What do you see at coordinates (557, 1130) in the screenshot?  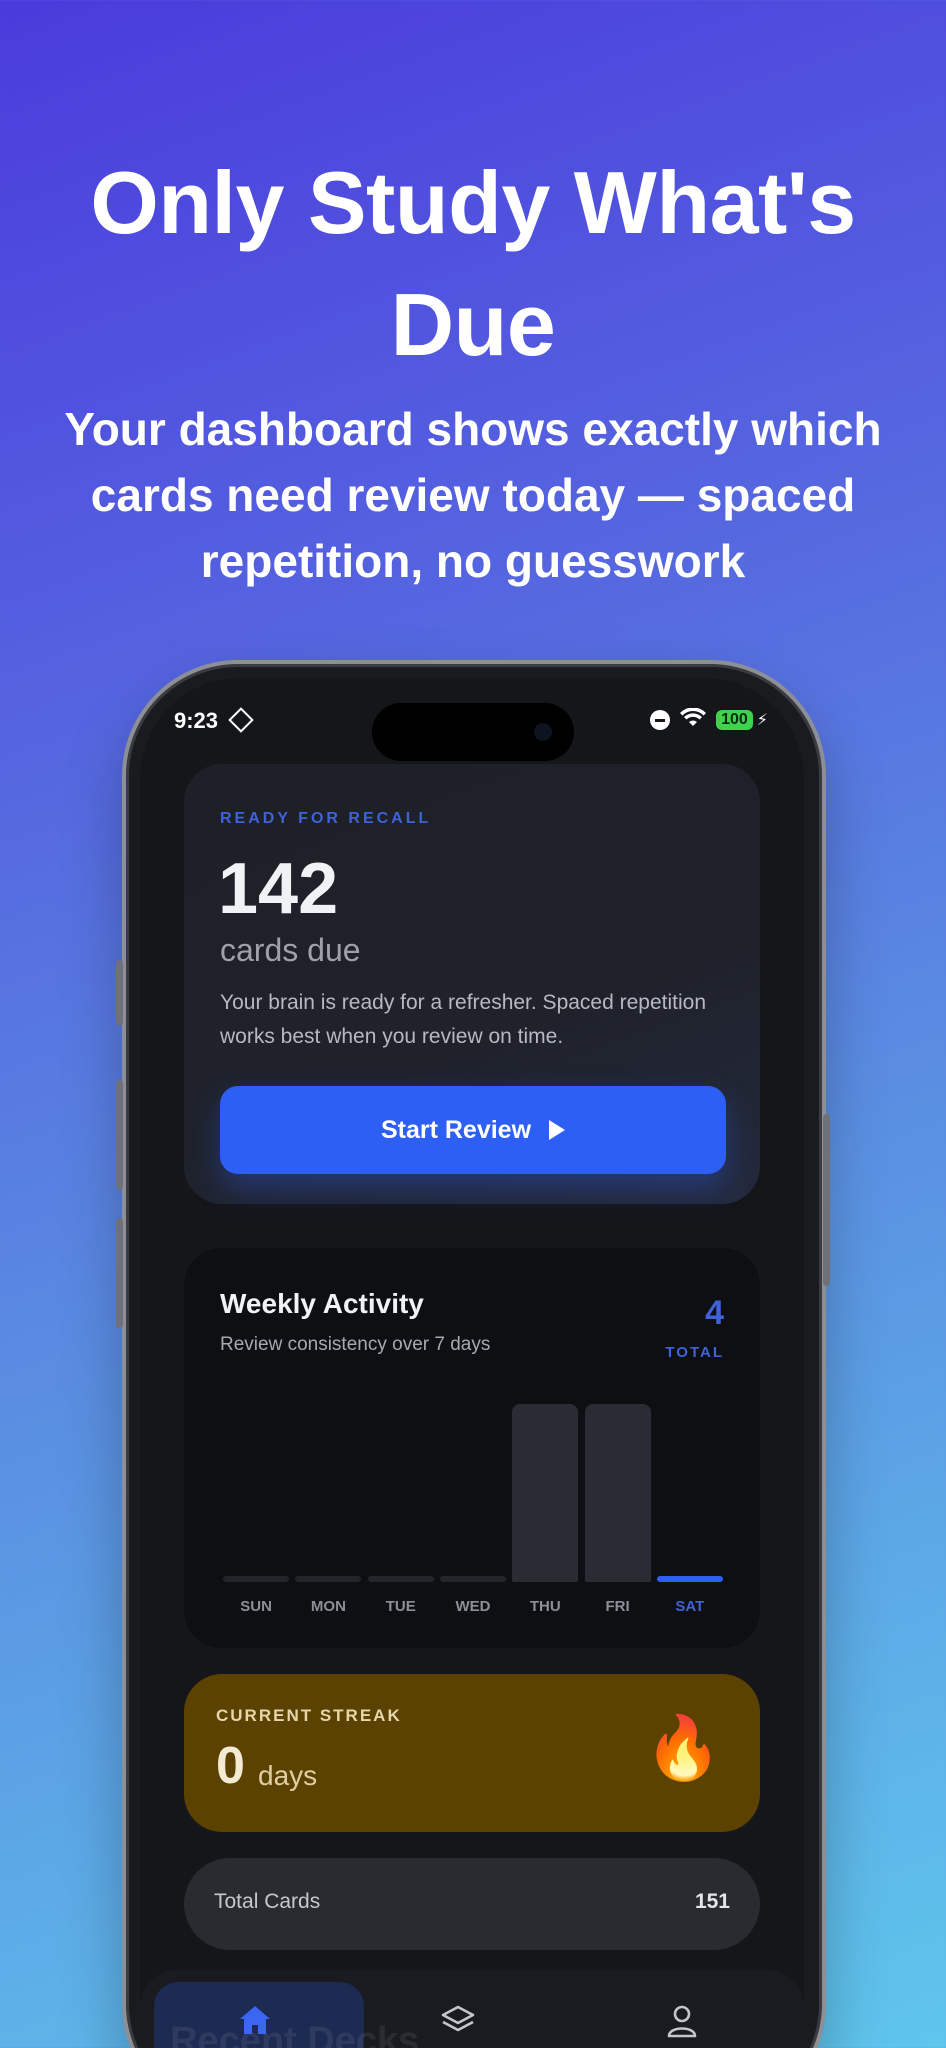 I see `play-icon` at bounding box center [557, 1130].